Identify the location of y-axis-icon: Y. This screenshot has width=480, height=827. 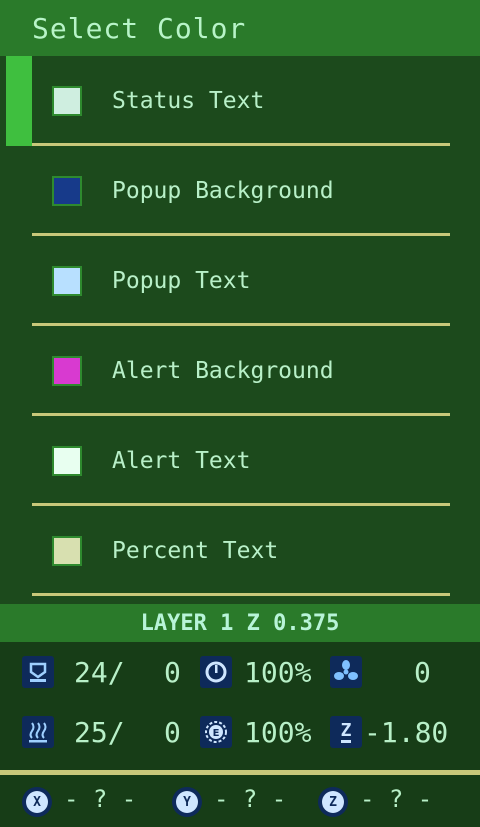
(187, 802).